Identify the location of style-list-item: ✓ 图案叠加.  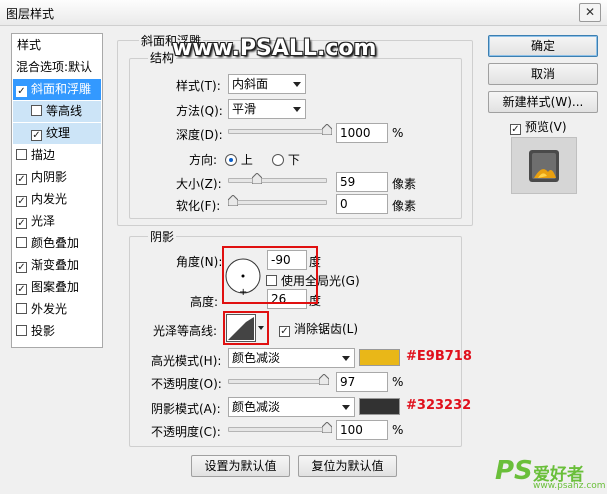
(57, 287).